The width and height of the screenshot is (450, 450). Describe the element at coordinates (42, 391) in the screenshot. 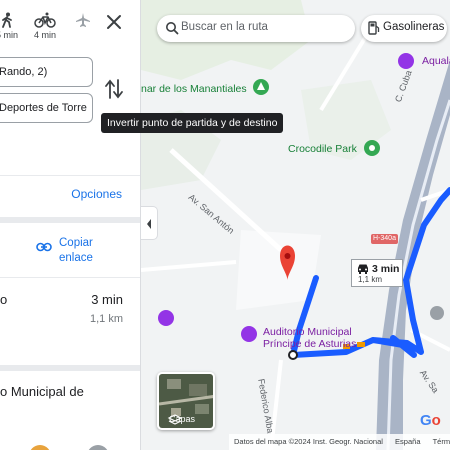

I see `destination-card-title: o Municipal de` at that location.